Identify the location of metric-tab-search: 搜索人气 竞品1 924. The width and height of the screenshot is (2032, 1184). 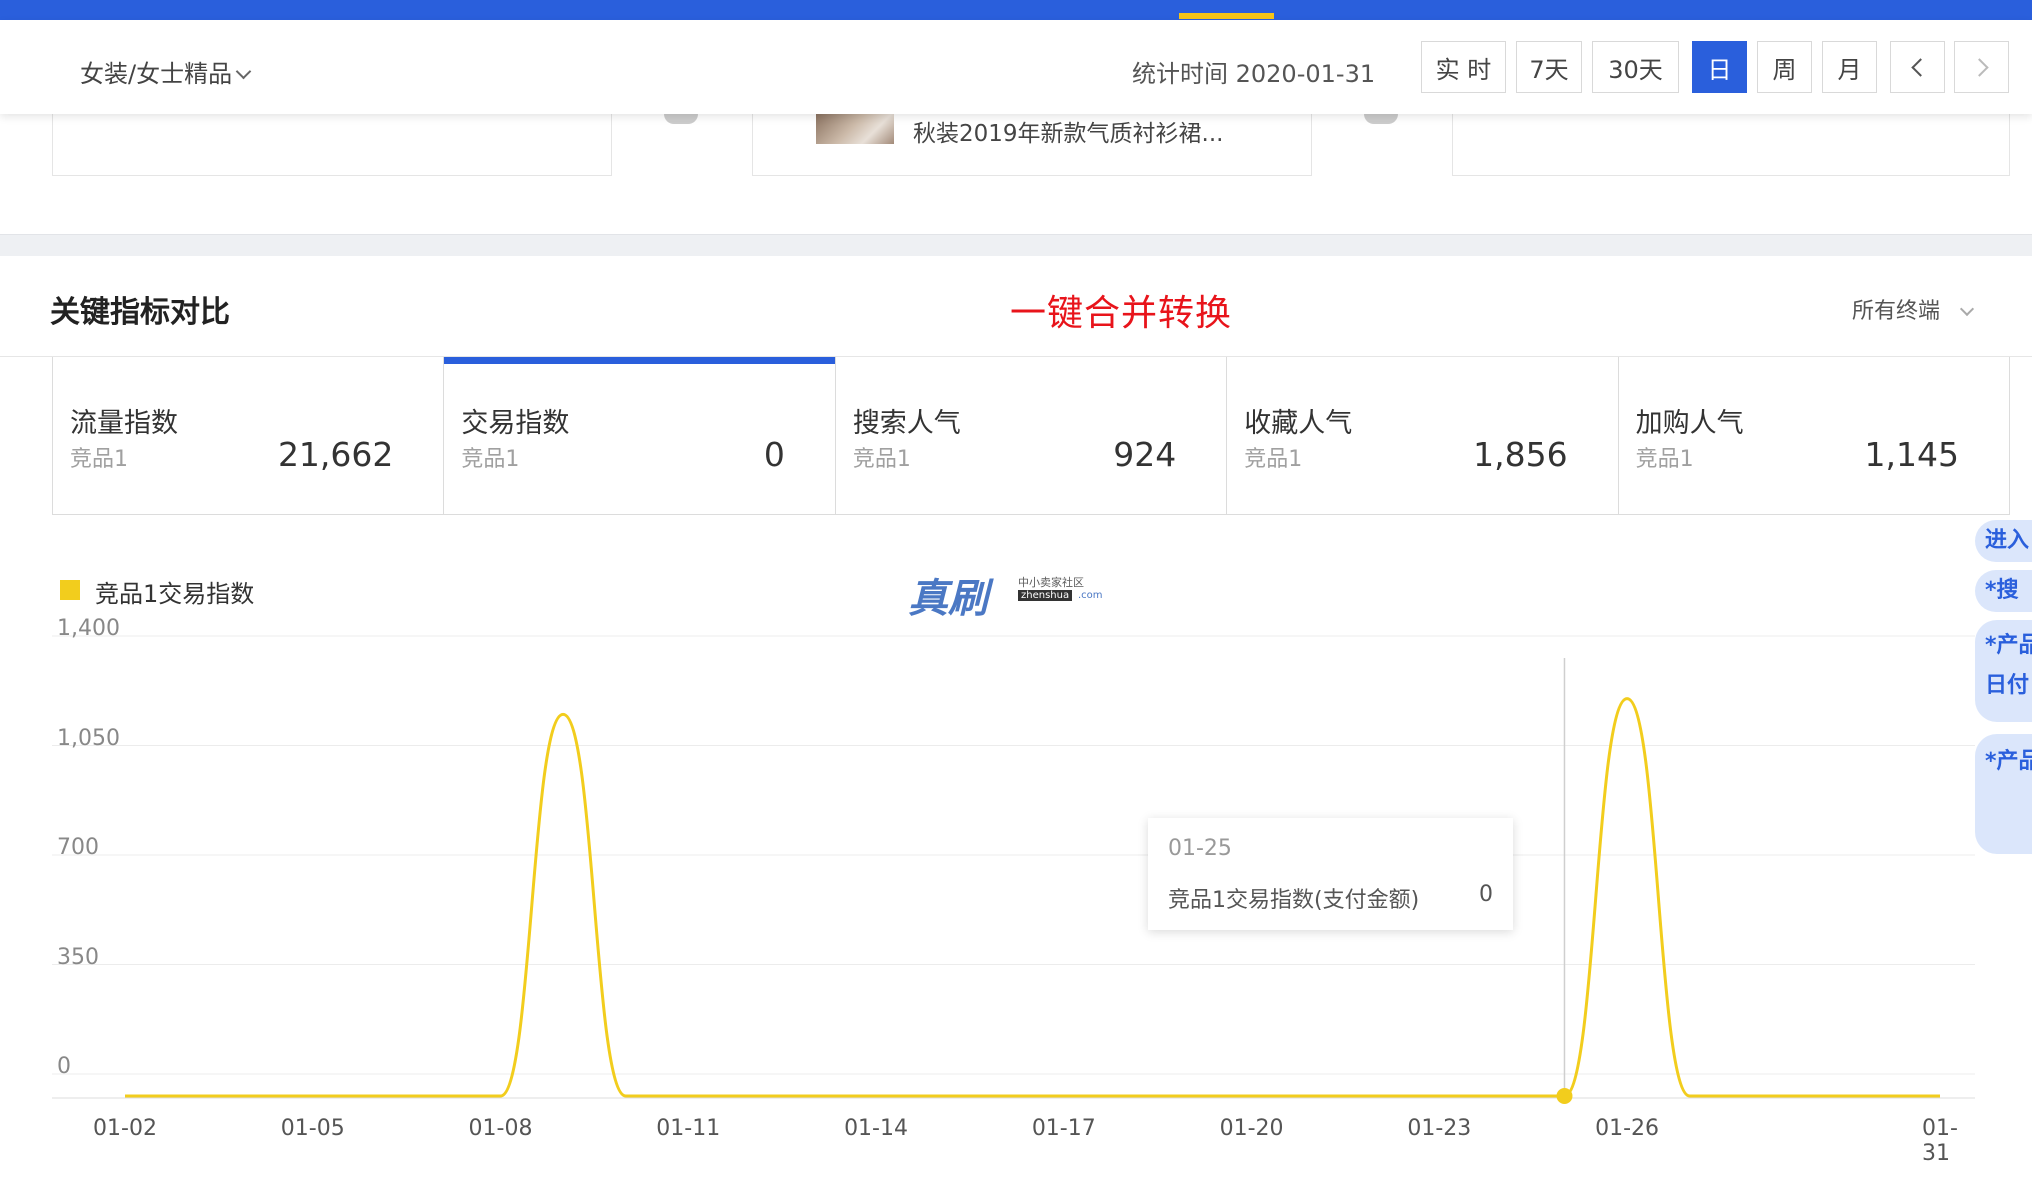
(1031, 435).